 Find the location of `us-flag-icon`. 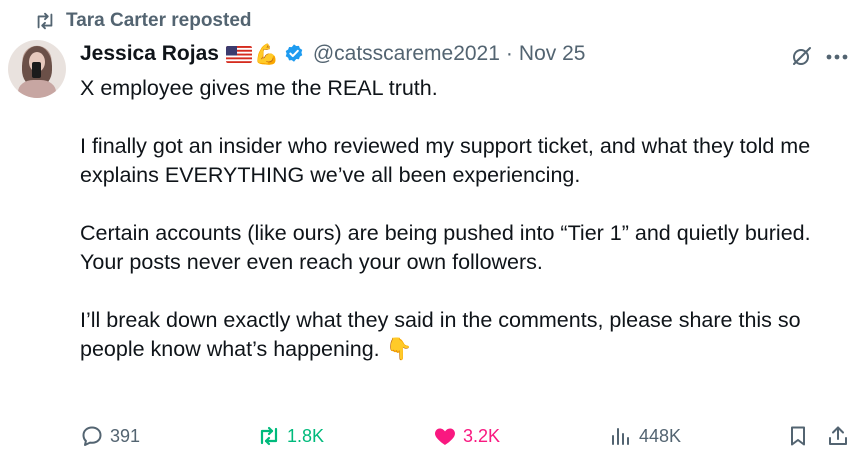

us-flag-icon is located at coordinates (238, 54).